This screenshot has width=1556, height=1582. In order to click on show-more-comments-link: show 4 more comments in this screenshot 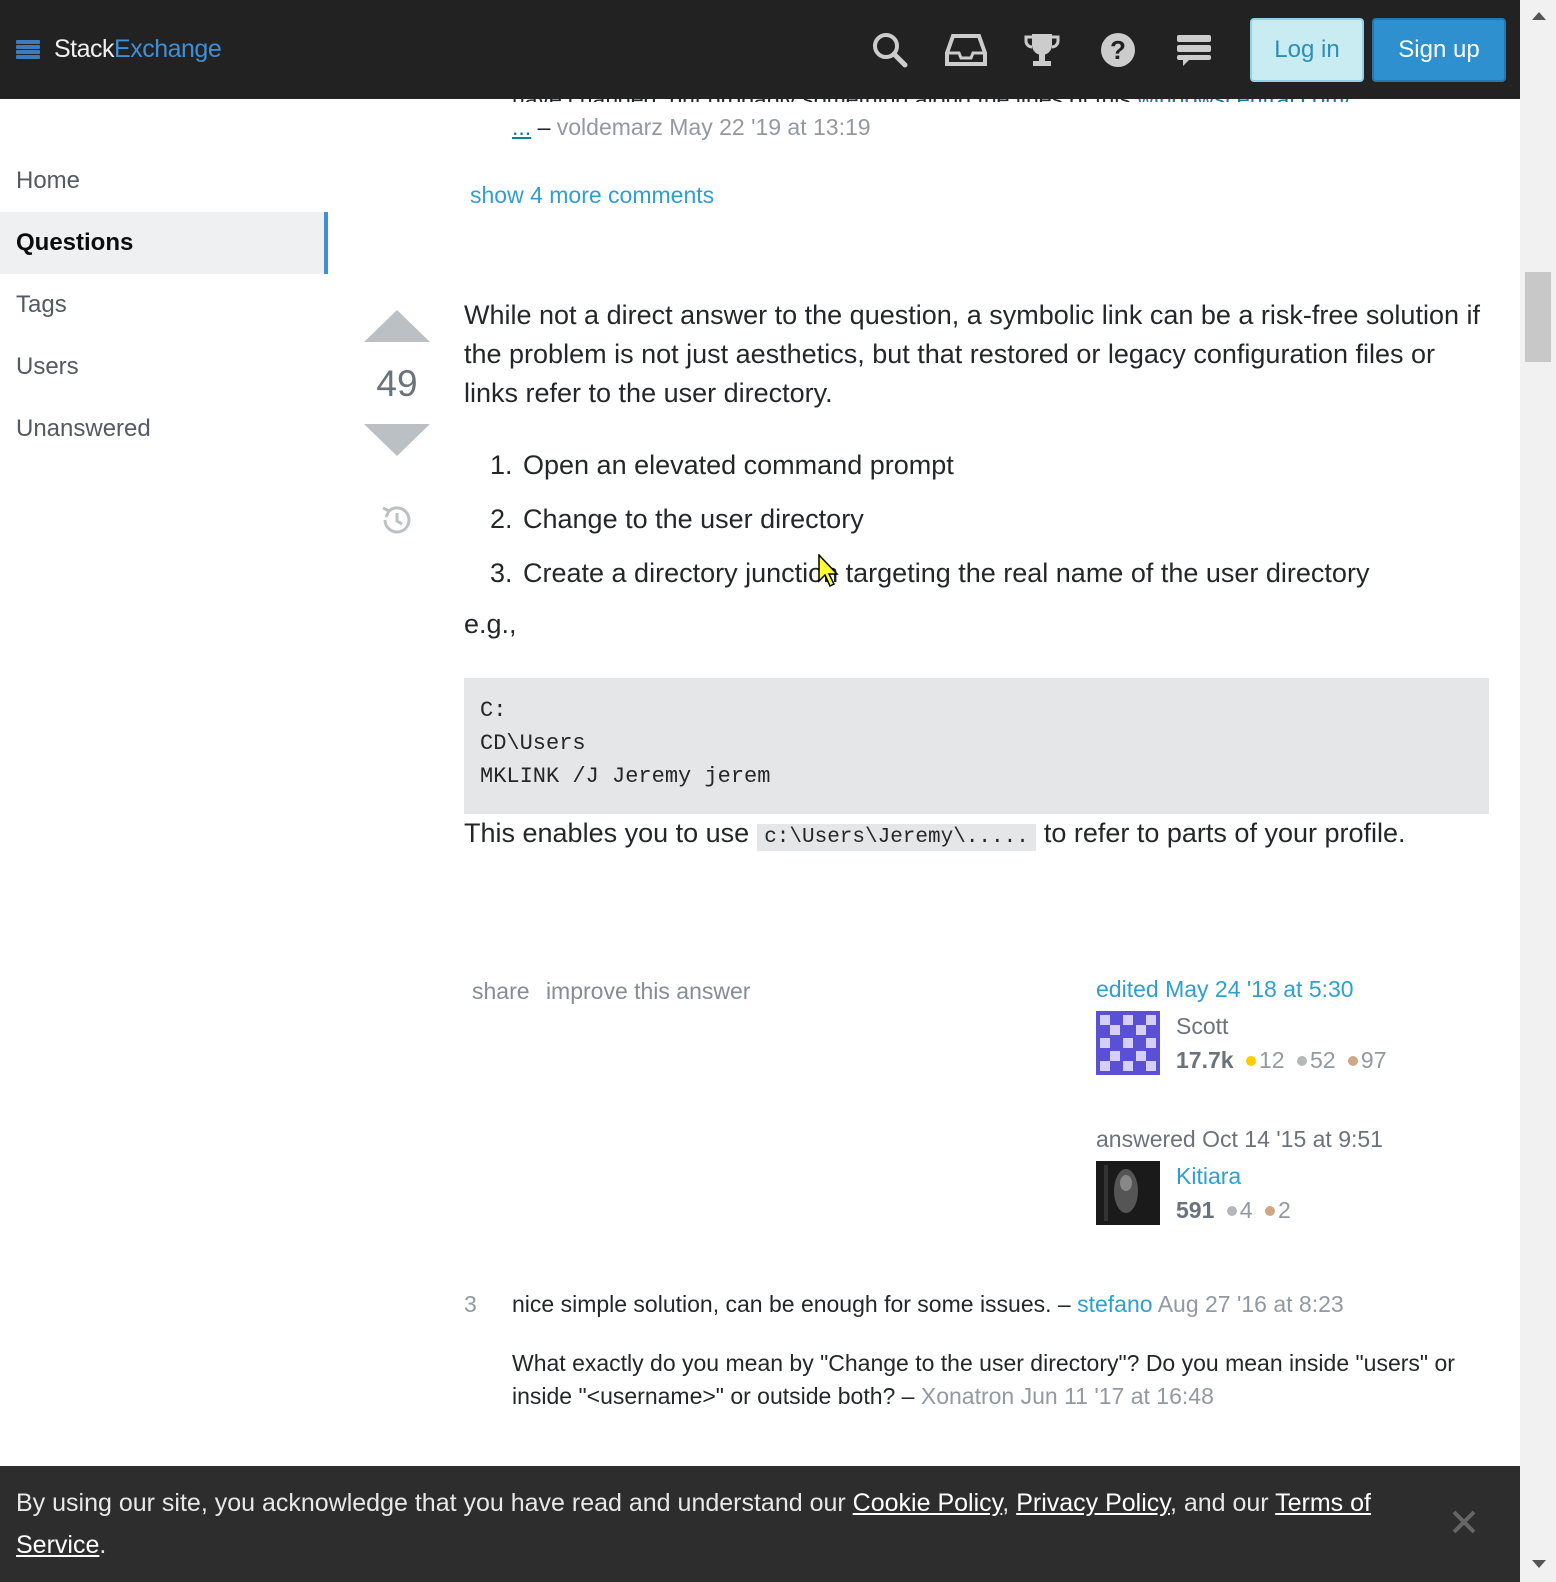, I will do `click(592, 195)`.